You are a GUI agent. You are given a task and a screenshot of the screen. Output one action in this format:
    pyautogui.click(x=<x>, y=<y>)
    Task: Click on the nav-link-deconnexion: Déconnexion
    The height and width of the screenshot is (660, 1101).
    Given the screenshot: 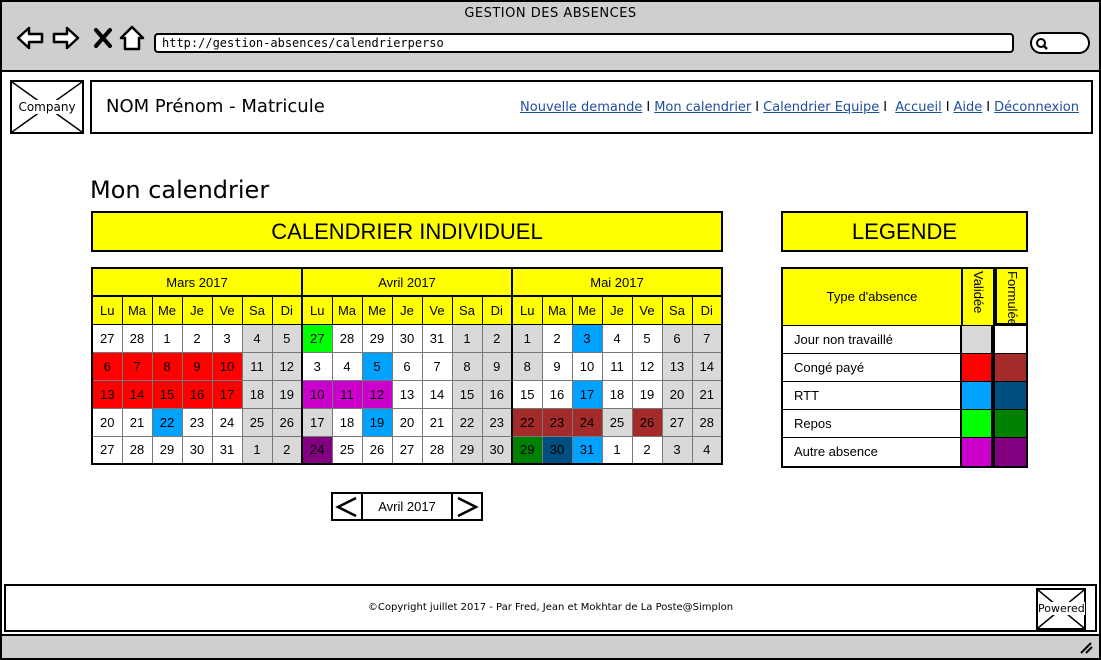 What is the action you would take?
    pyautogui.click(x=1036, y=107)
    